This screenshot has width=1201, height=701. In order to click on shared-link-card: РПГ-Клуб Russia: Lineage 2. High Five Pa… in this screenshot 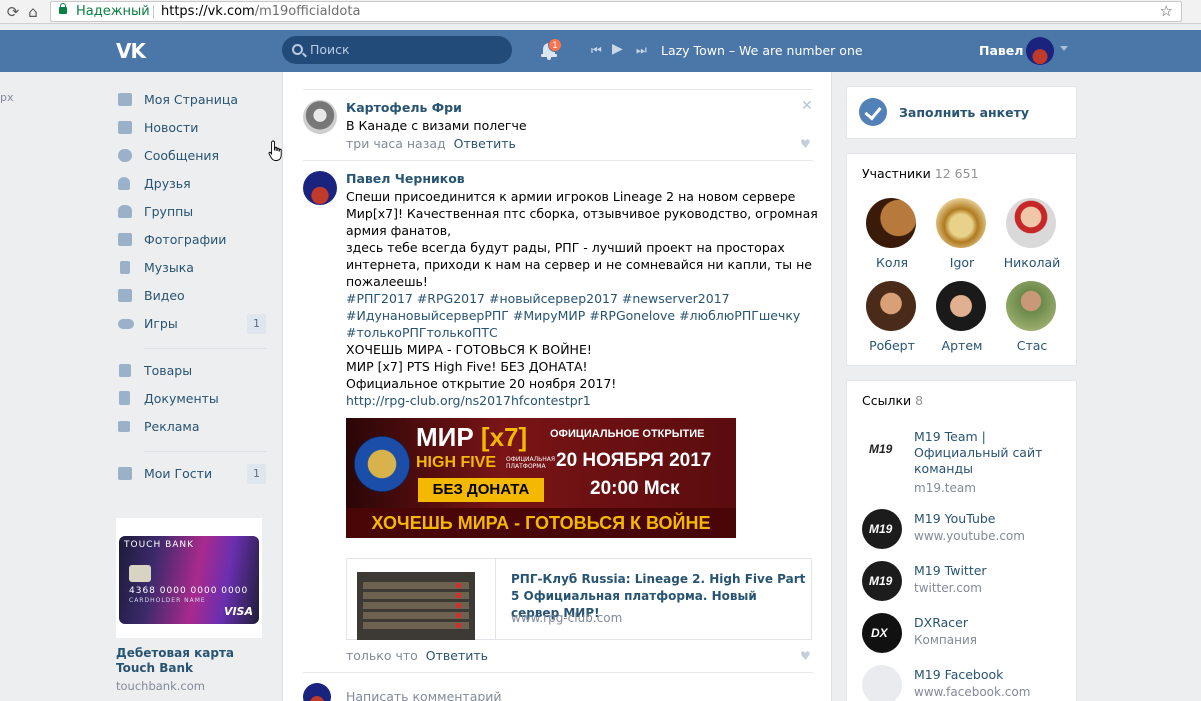, I will do `click(579, 599)`.